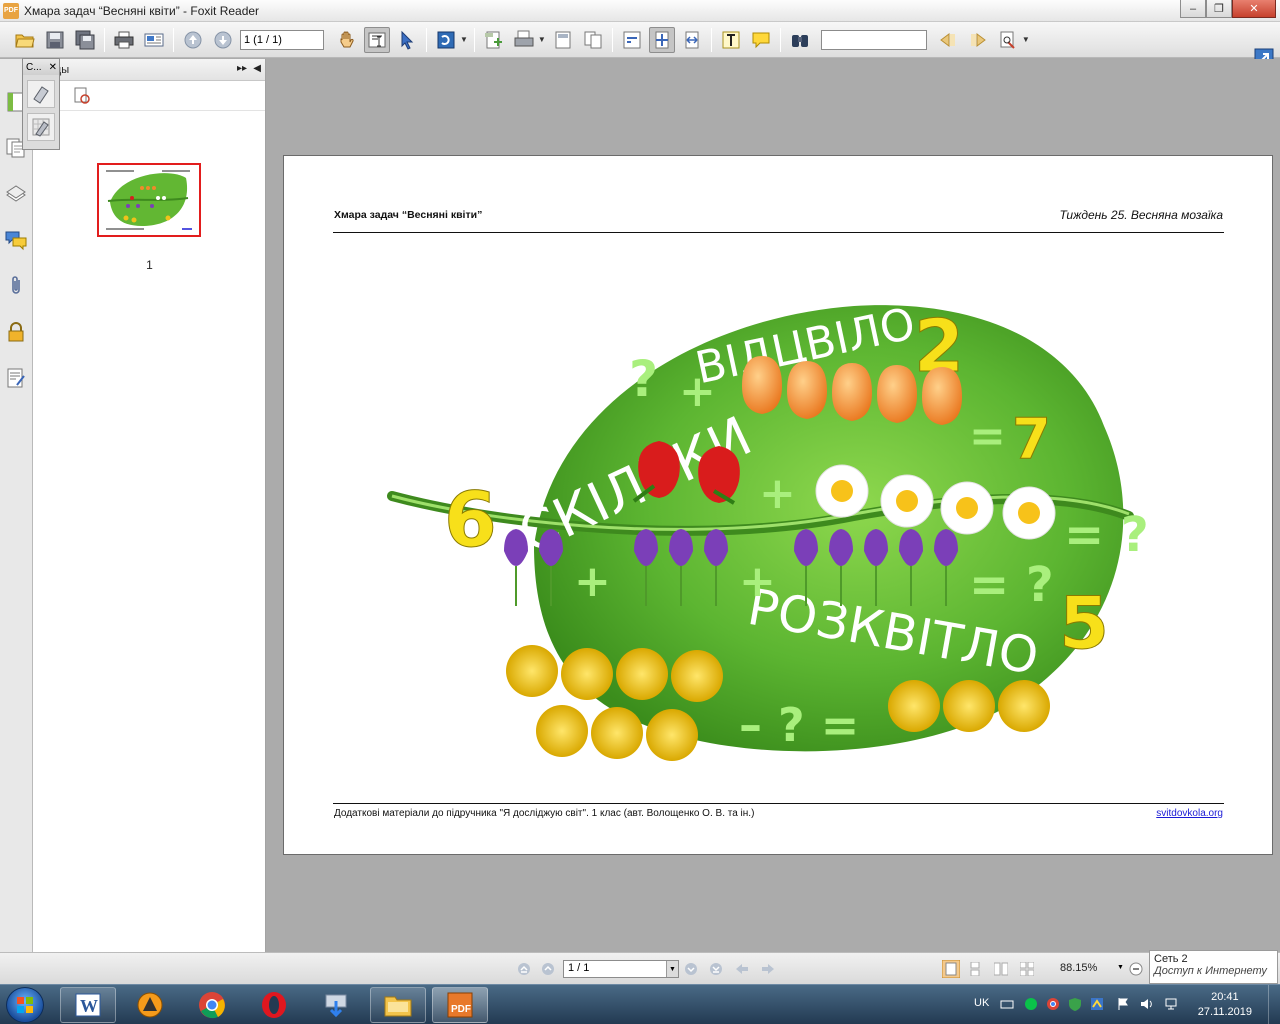 The height and width of the screenshot is (1024, 1280). What do you see at coordinates (377, 39) in the screenshot?
I see `select-text-button` at bounding box center [377, 39].